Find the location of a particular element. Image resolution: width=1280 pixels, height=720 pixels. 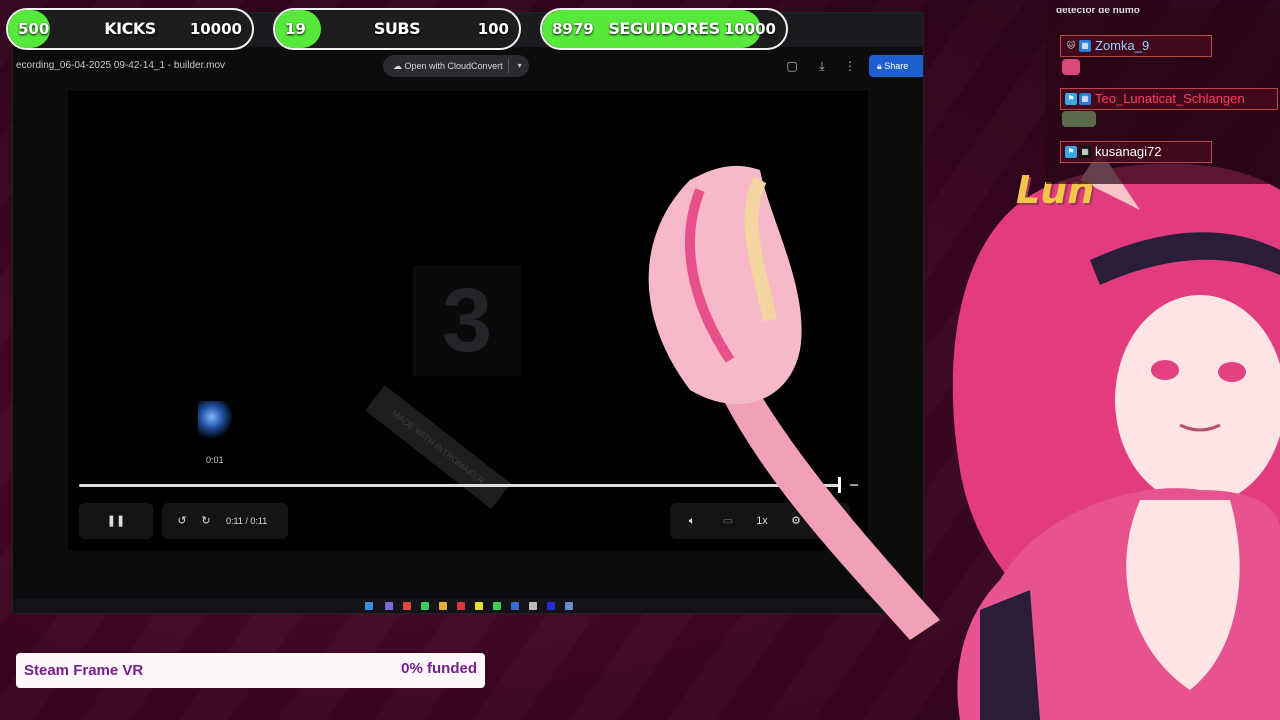

open-with-label: Open with CloudConvert is located at coordinates (453, 66).